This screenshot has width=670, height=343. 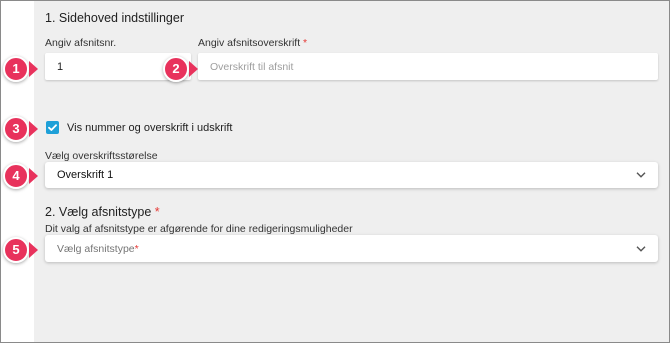 What do you see at coordinates (60, 66) in the screenshot?
I see `section-number-value: 1` at bounding box center [60, 66].